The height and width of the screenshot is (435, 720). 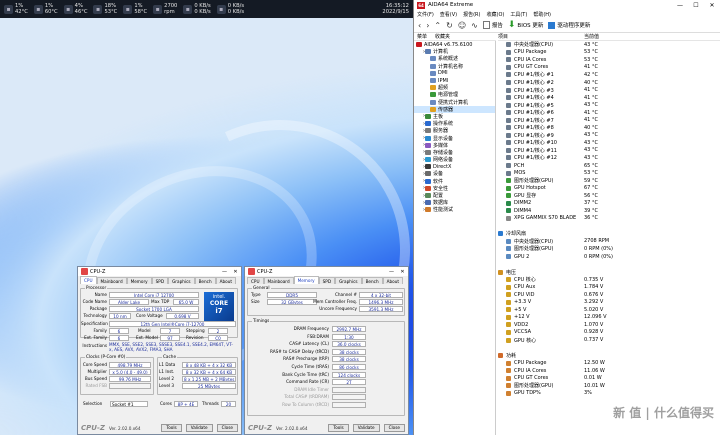 What do you see at coordinates (454, 196) in the screenshot?
I see `tree-item: › 配置` at bounding box center [454, 196].